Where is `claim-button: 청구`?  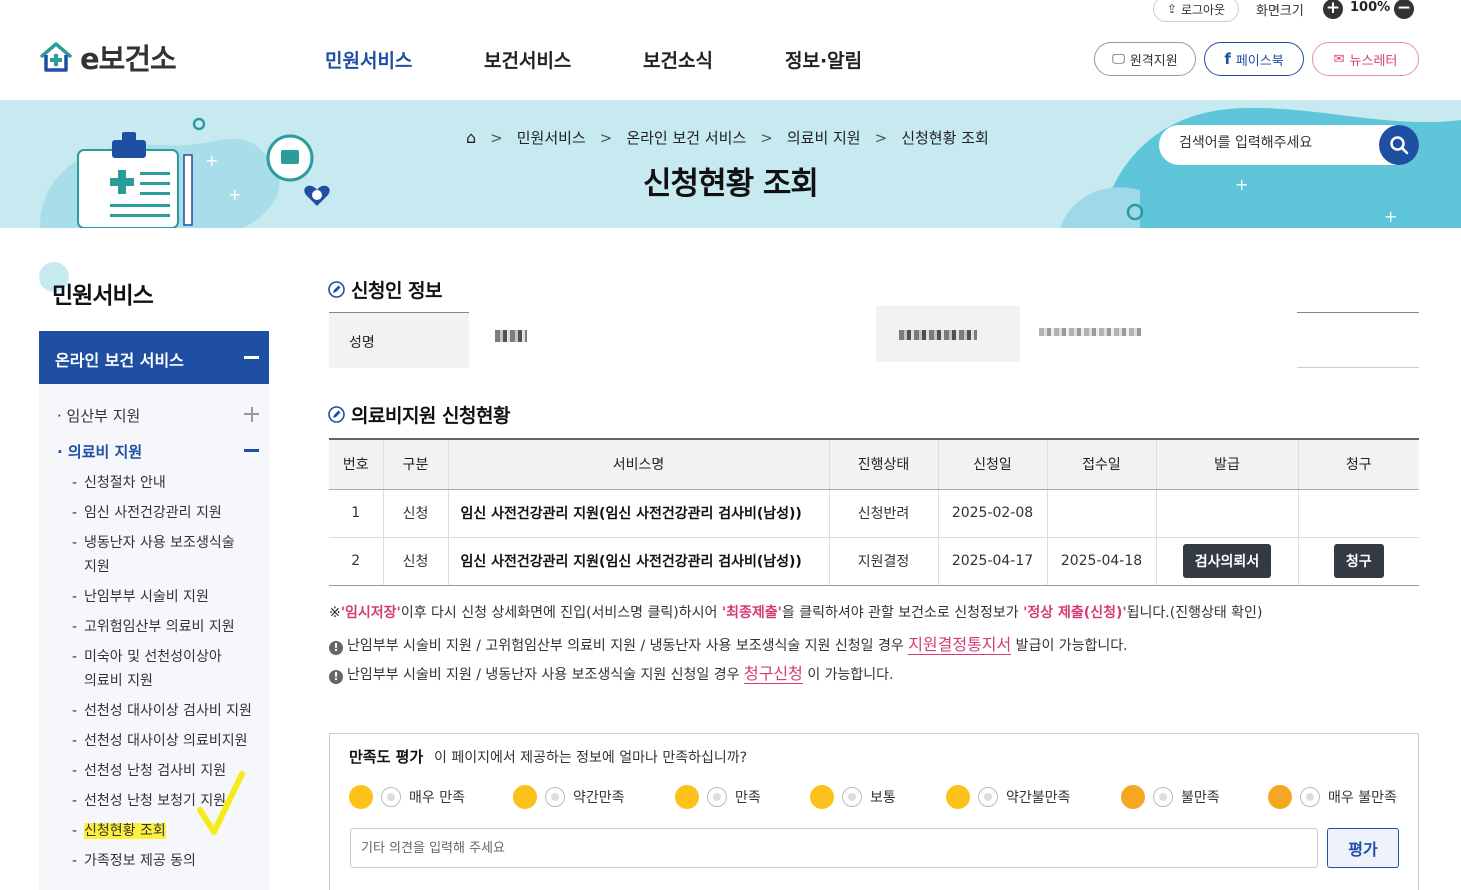
claim-button: 청구 is located at coordinates (1358, 561).